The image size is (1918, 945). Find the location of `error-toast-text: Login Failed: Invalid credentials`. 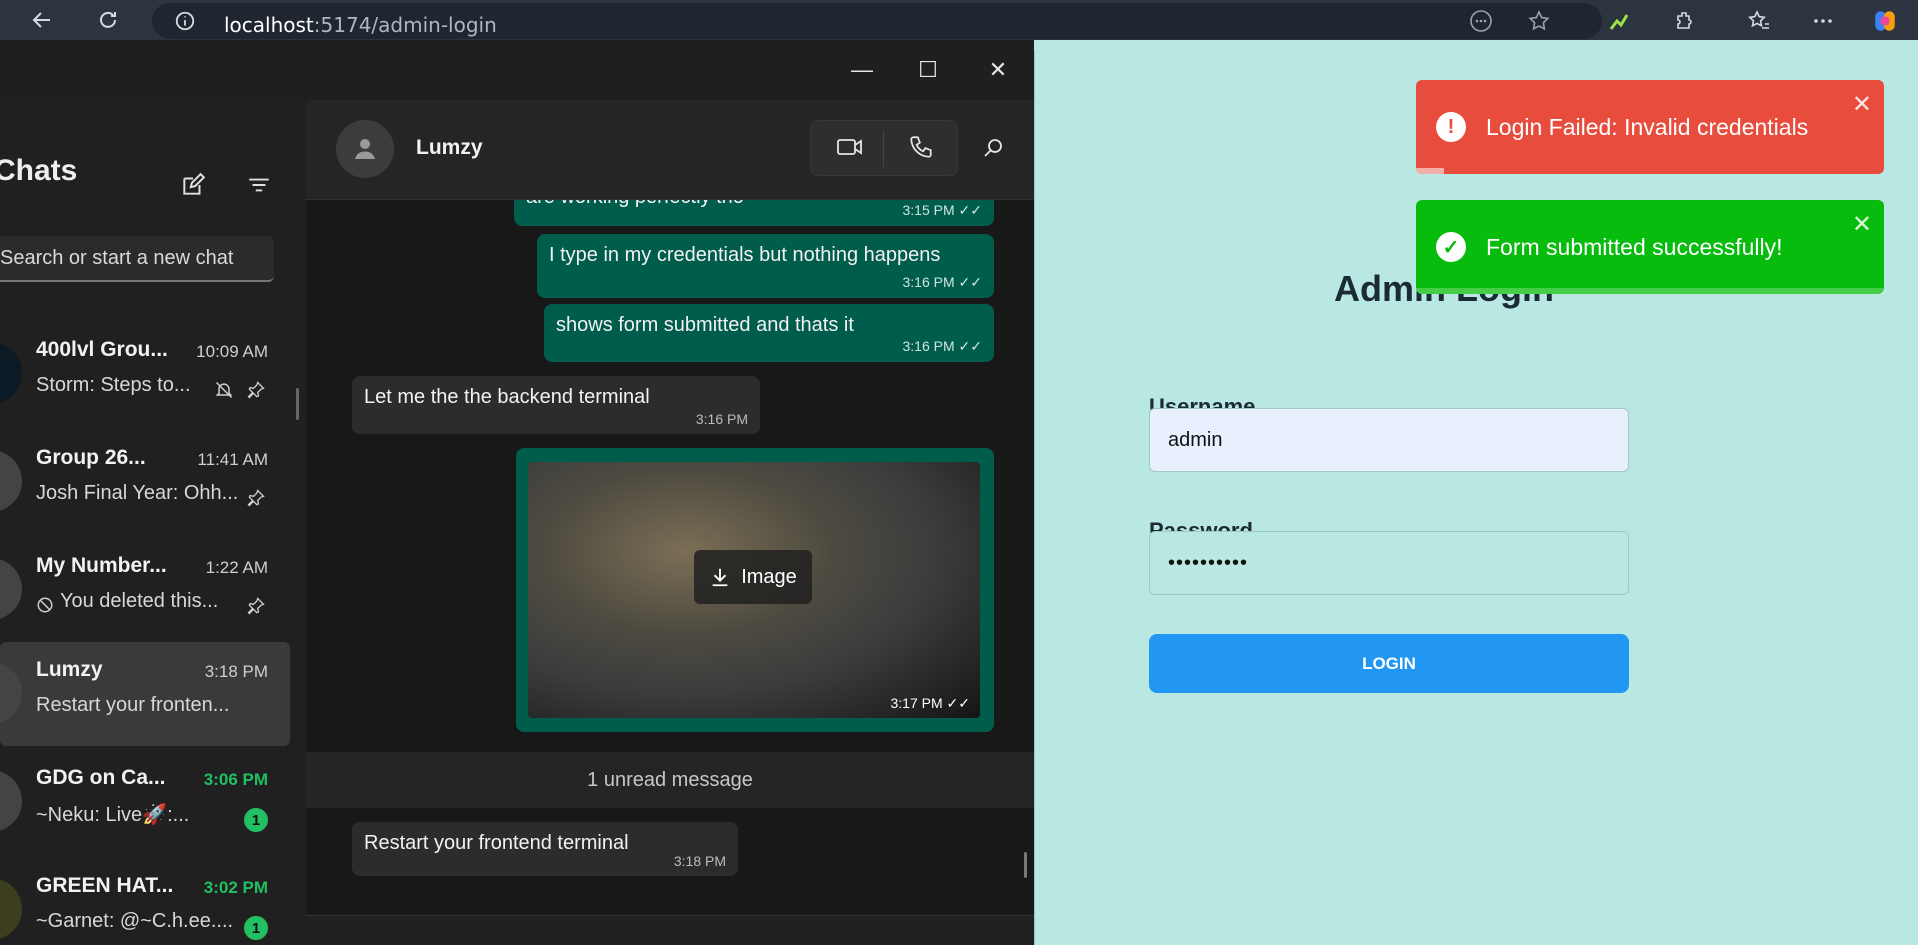

error-toast-text: Login Failed: Invalid credentials is located at coordinates (1647, 126).